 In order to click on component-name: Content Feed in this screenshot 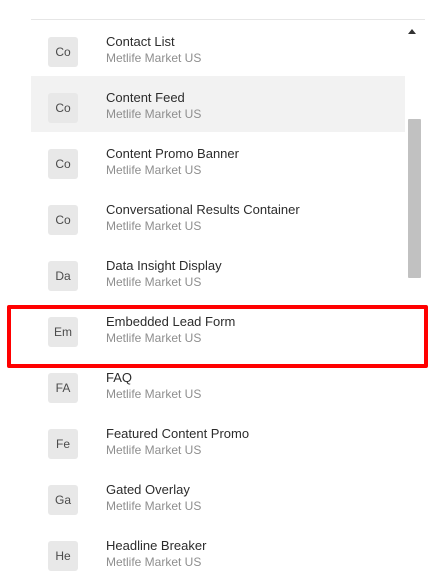, I will do `click(145, 97)`.